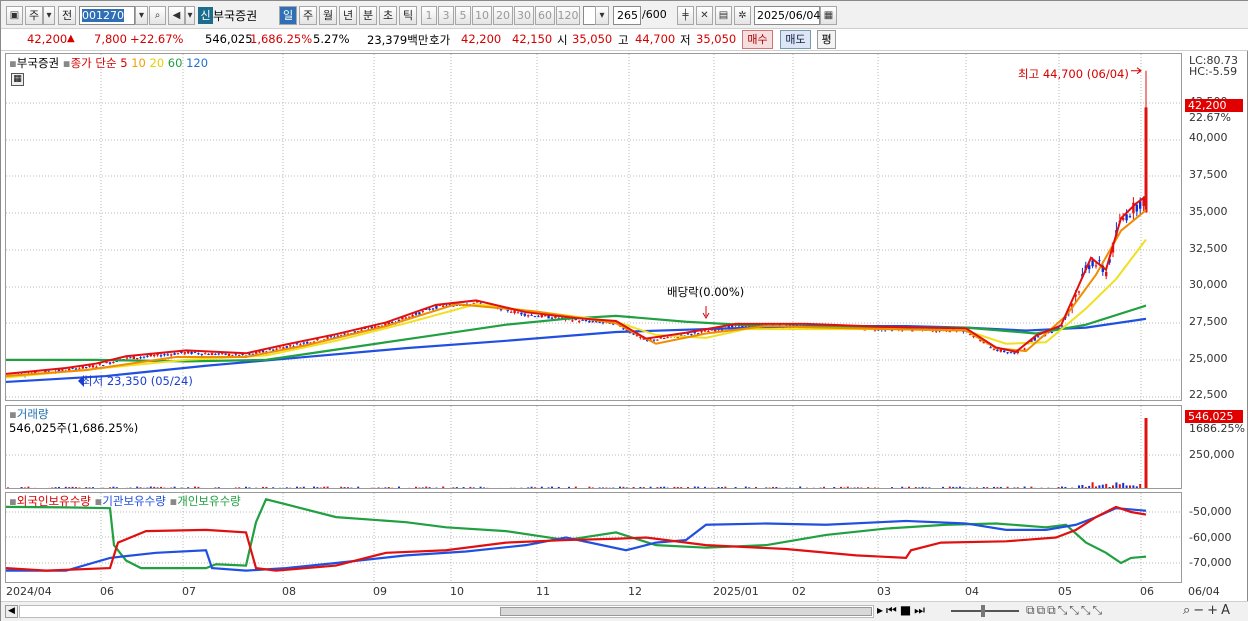  I want to click on market-button: 주, so click(34, 15).